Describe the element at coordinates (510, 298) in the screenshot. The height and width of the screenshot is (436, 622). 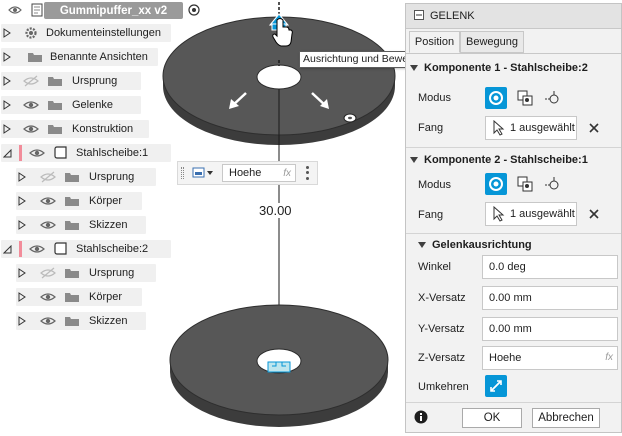
I see `x-offset-value: 0.00 mm` at that location.